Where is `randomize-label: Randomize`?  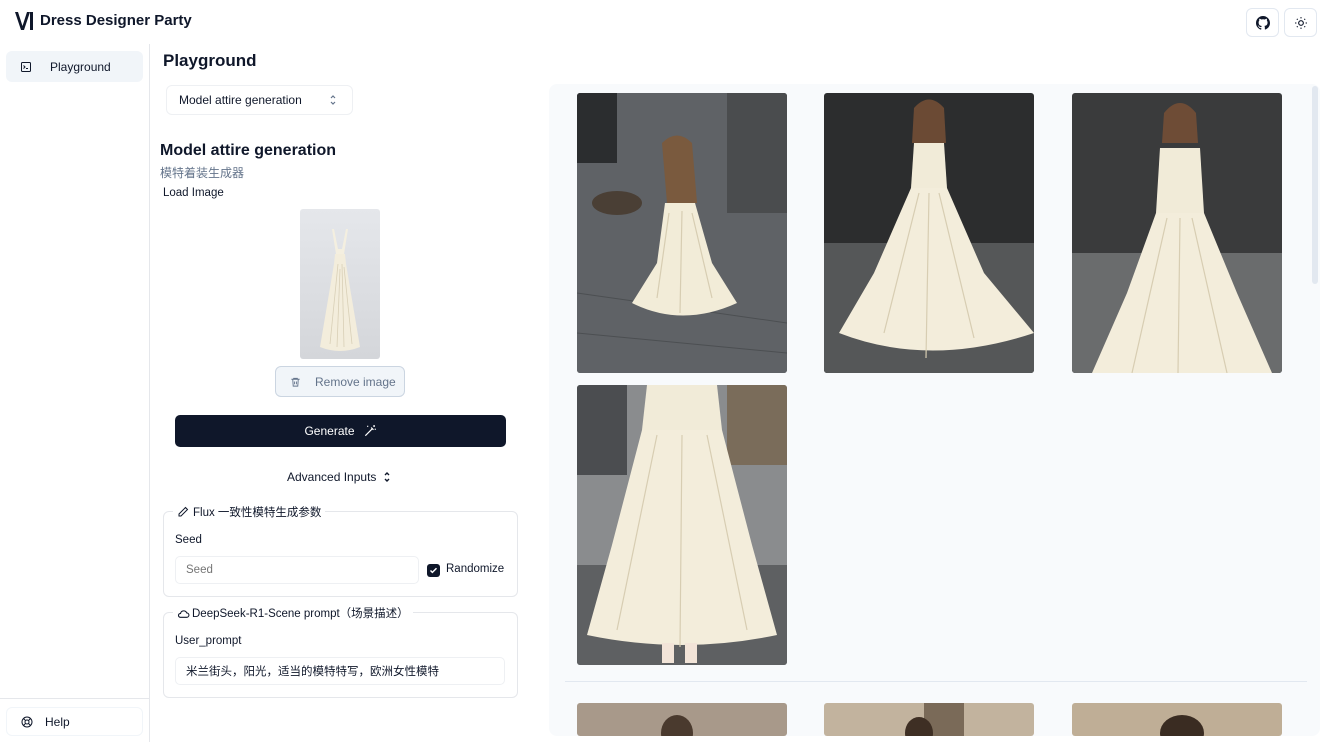 randomize-label: Randomize is located at coordinates (475, 569).